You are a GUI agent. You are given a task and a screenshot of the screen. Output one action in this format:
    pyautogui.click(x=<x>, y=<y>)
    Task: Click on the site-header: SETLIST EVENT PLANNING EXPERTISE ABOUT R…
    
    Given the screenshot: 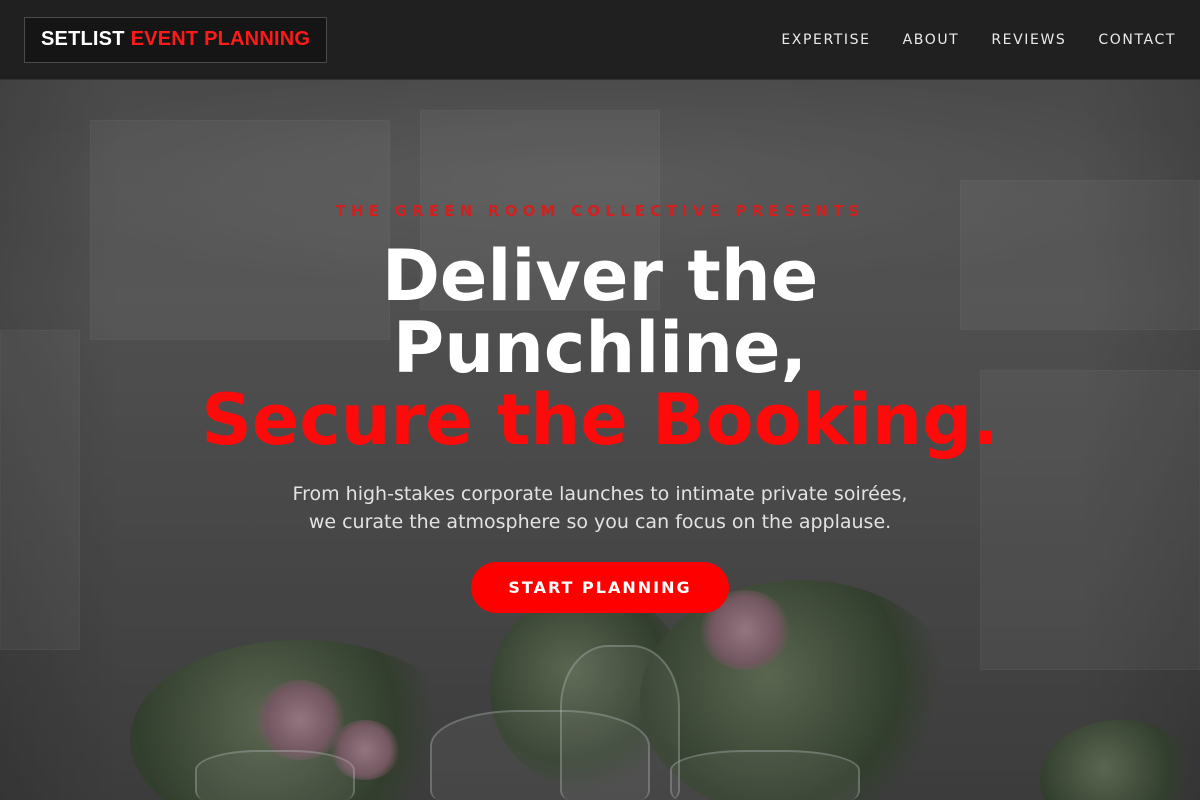 What is the action you would take?
    pyautogui.click(x=600, y=40)
    